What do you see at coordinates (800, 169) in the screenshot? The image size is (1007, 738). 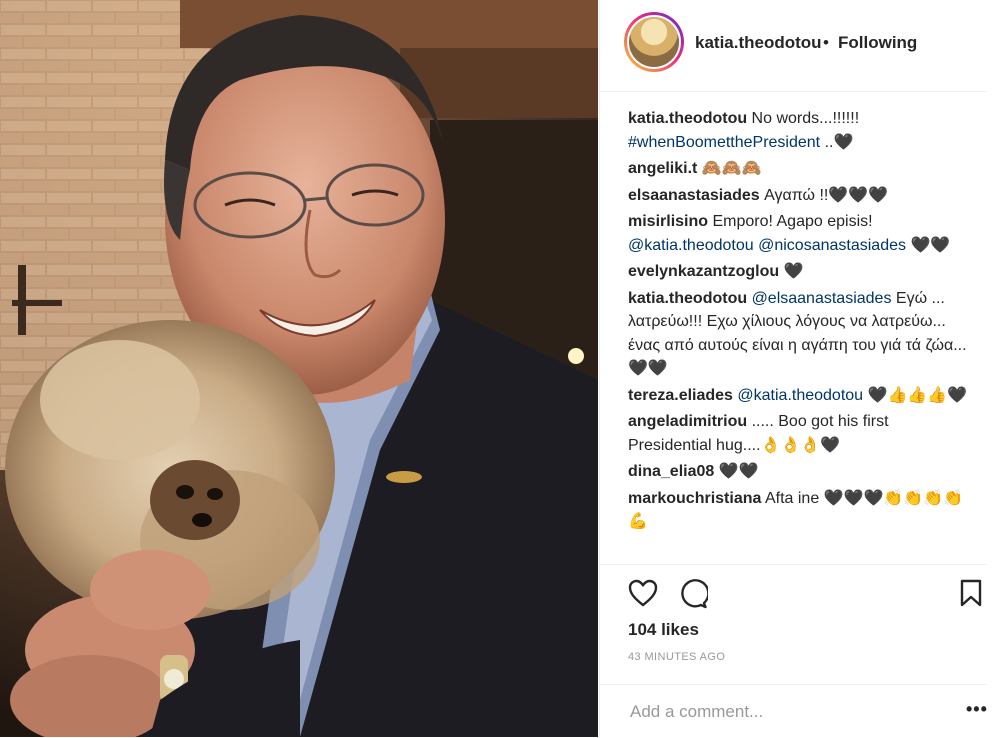 I see `comment: angeliki.t 🙈🙈🙈` at bounding box center [800, 169].